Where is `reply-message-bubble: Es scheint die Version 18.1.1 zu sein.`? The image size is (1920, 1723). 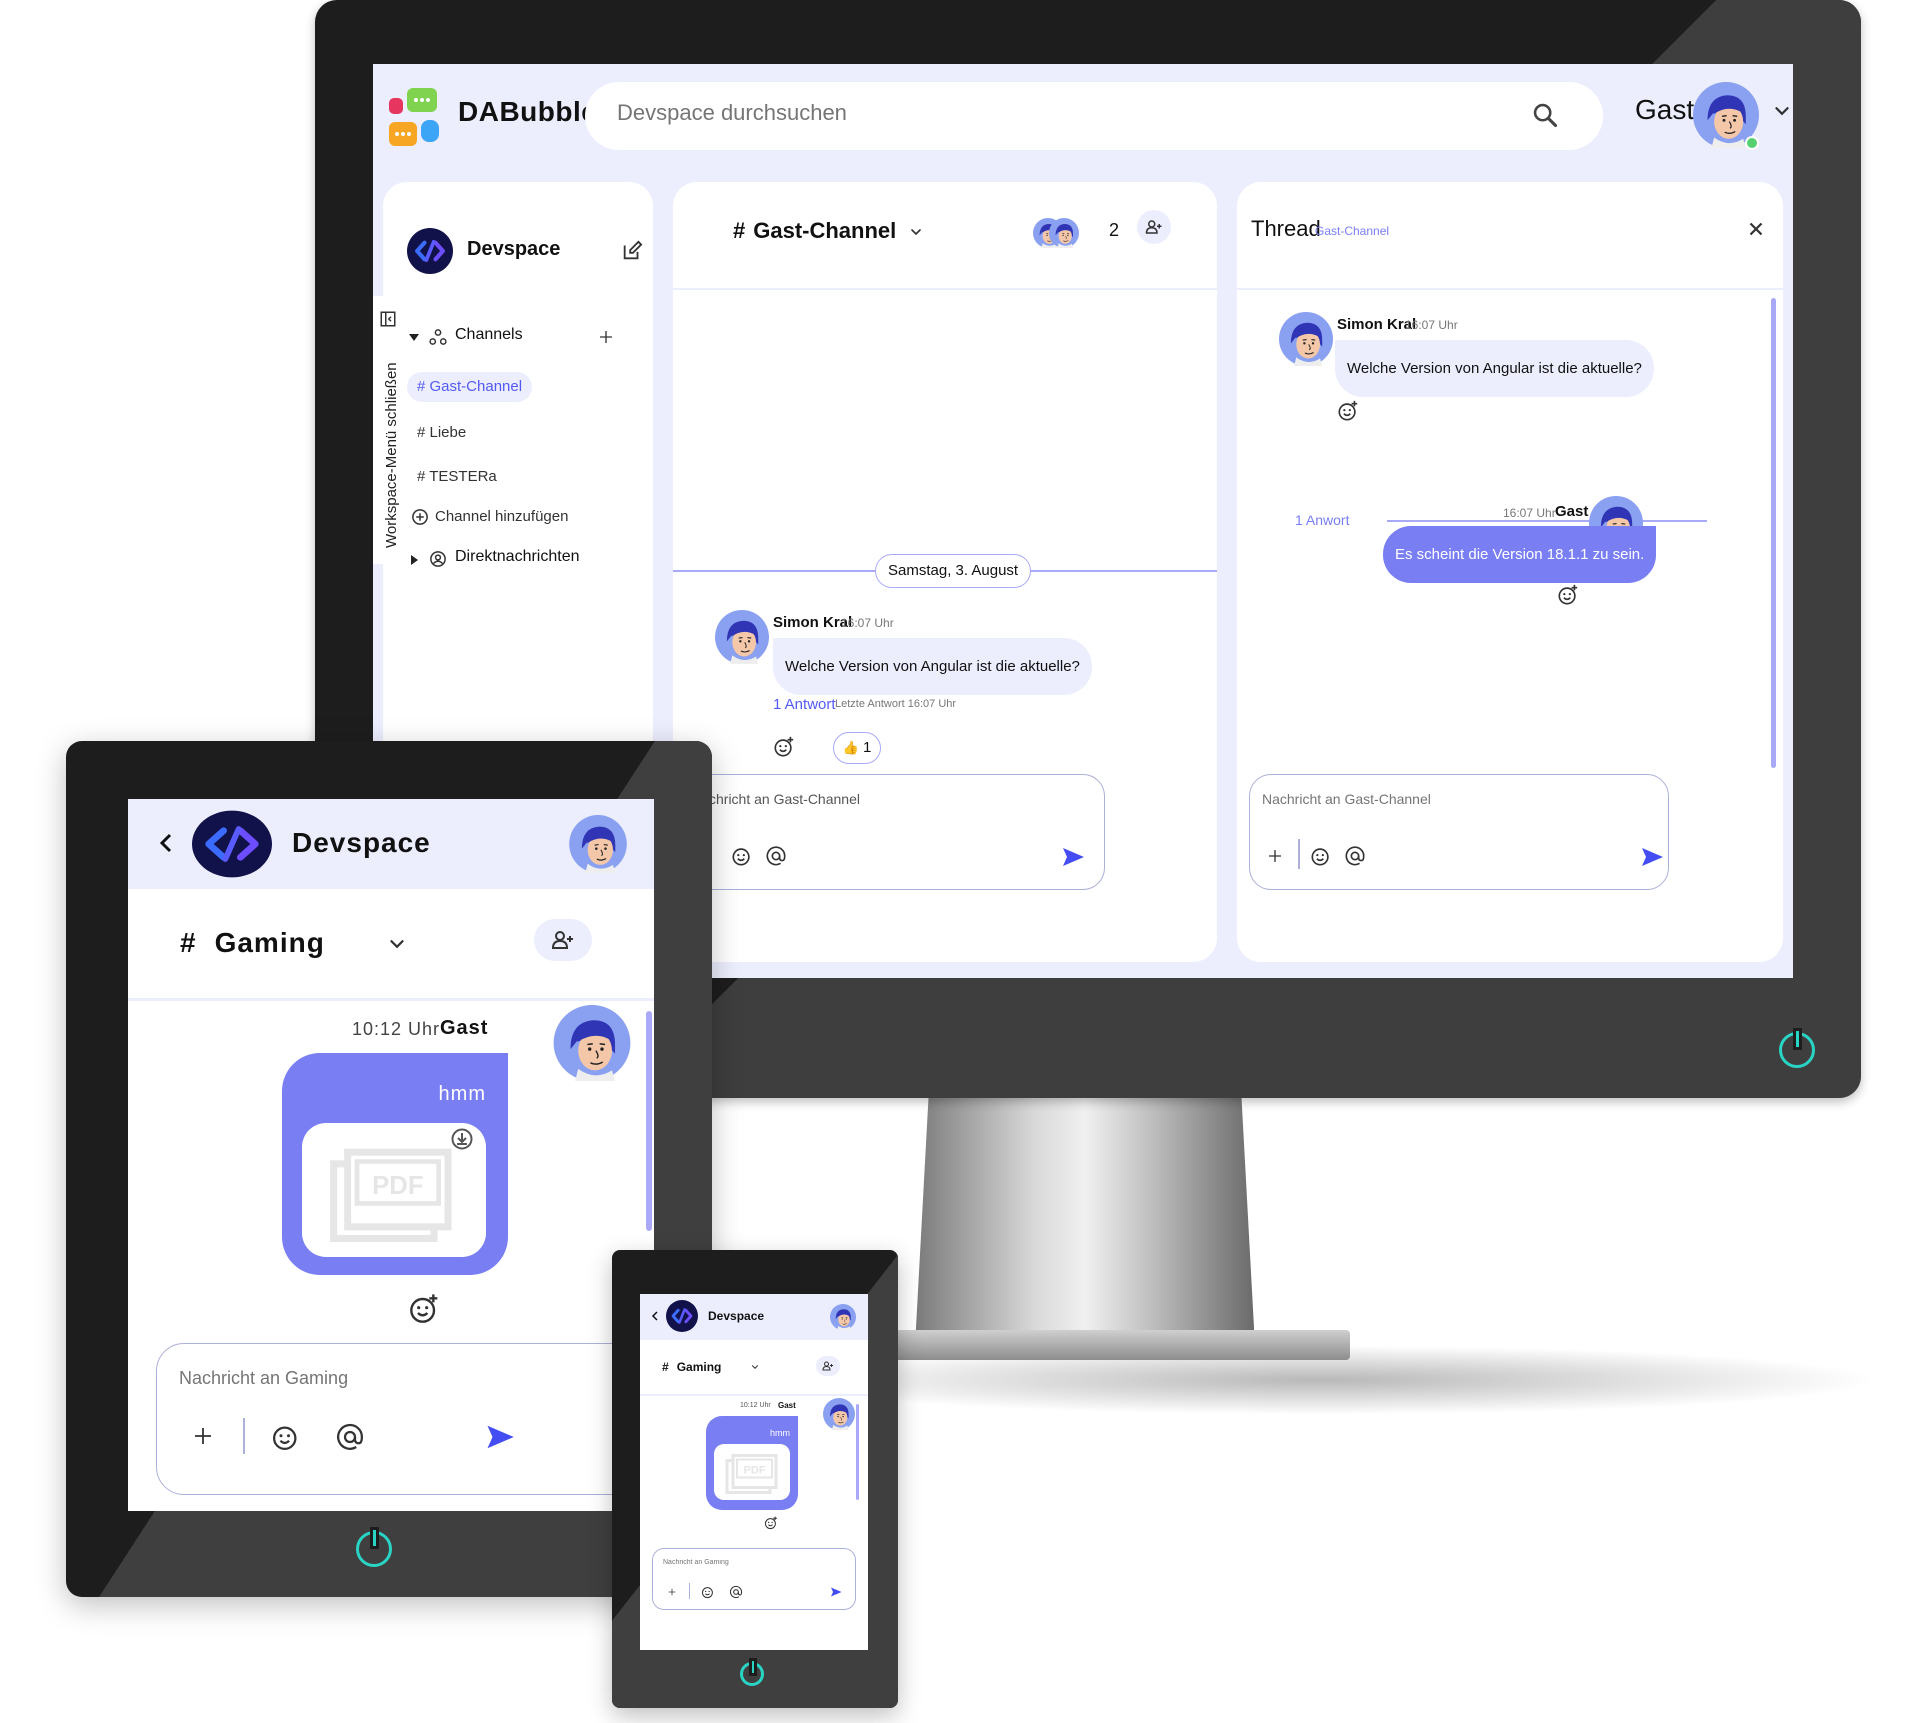 reply-message-bubble: Es scheint die Version 18.1.1 zu sein. is located at coordinates (1520, 554).